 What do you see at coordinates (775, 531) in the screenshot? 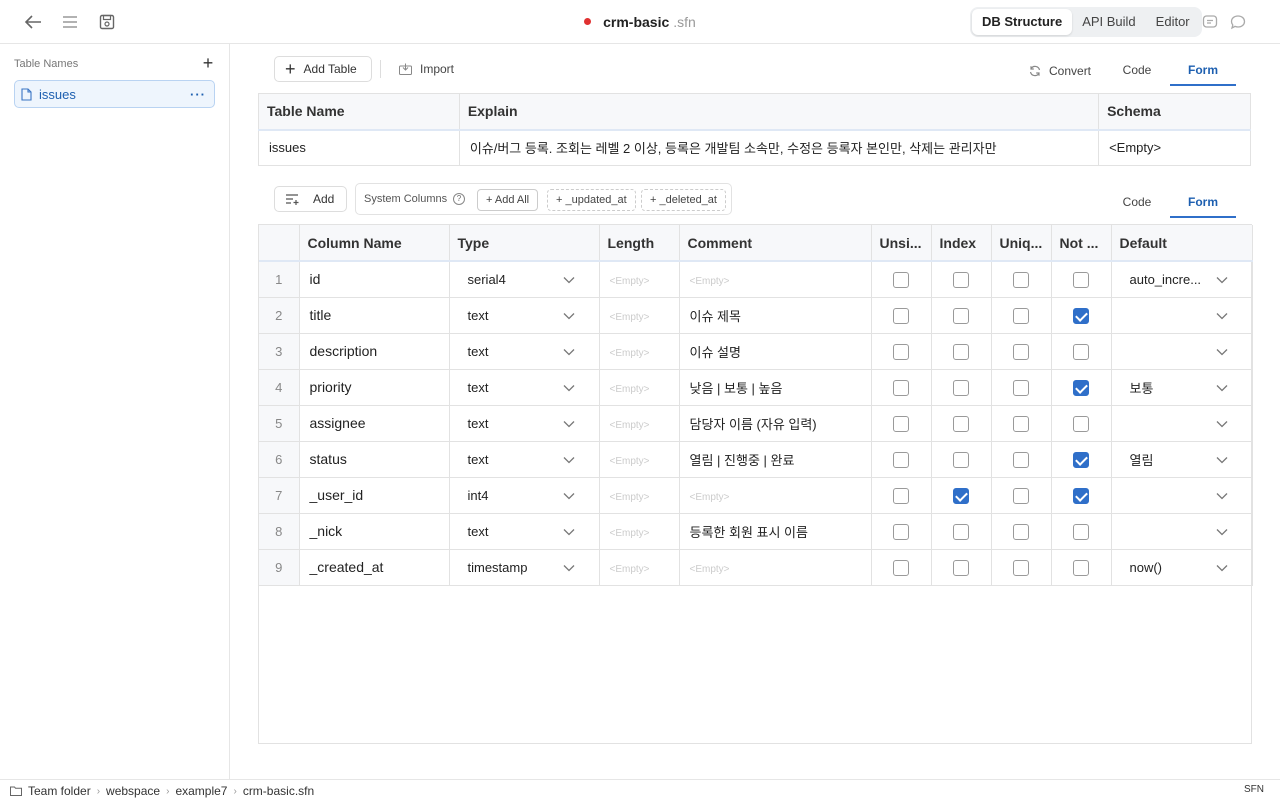
I see `comment-cell: 등록한 회원 표시 이름` at bounding box center [775, 531].